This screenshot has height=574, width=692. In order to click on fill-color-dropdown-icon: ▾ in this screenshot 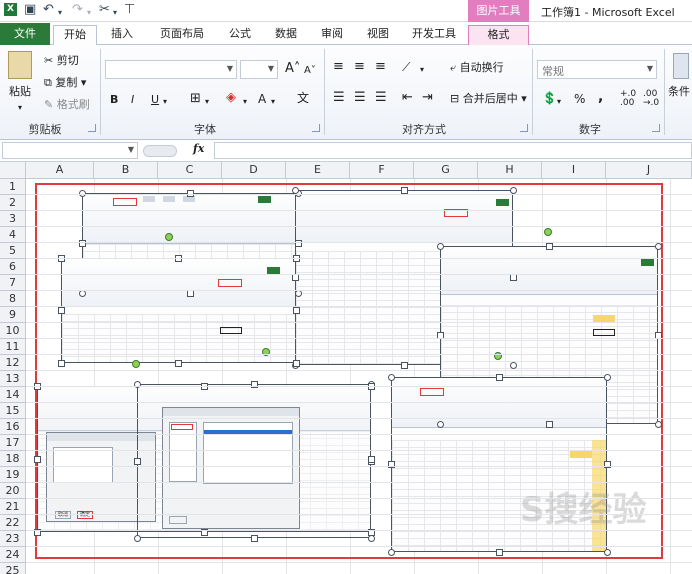, I will do `click(245, 102)`.